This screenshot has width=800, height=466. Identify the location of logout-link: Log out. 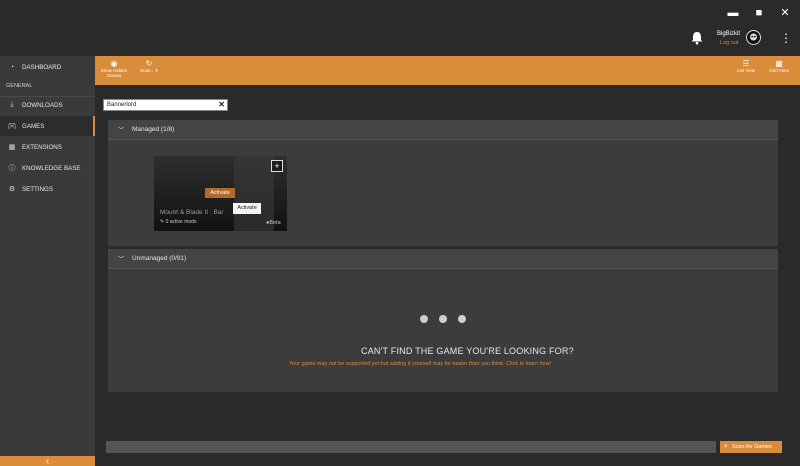
(729, 43).